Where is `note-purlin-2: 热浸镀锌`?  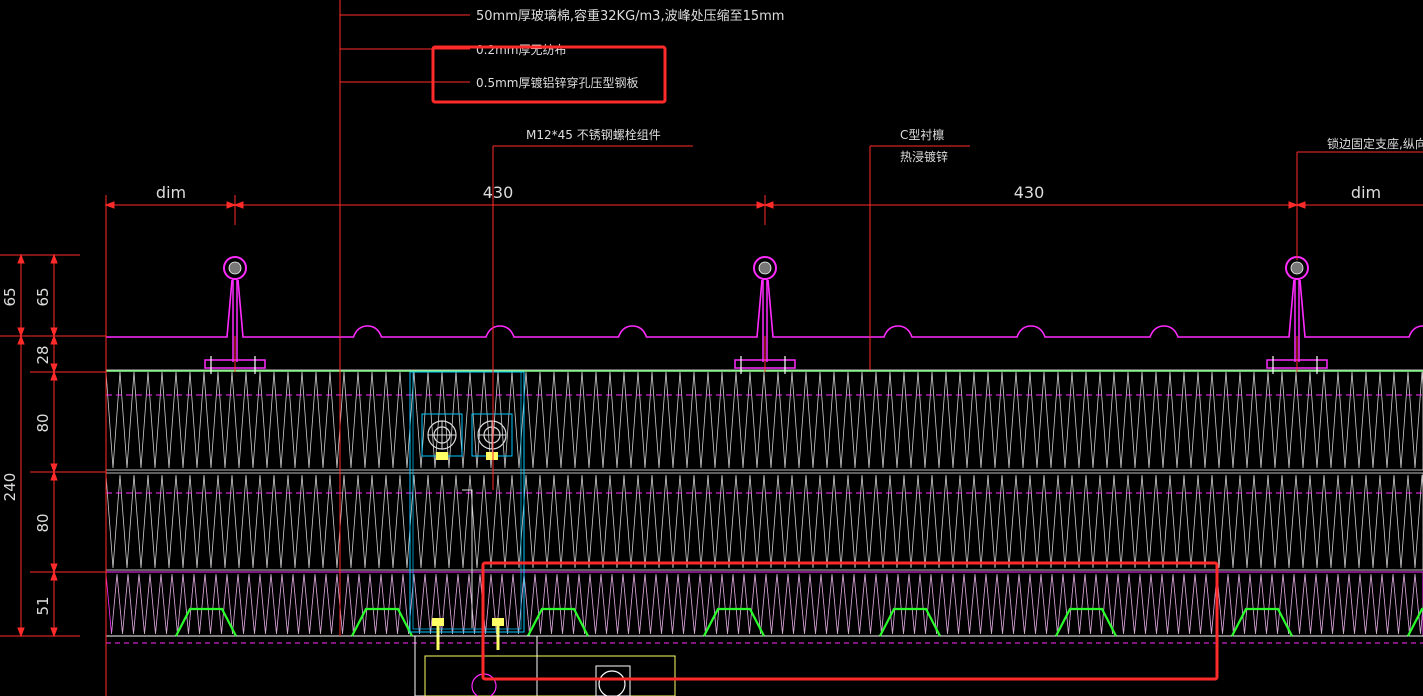
note-purlin-2: 热浸镀锌 is located at coordinates (924, 157).